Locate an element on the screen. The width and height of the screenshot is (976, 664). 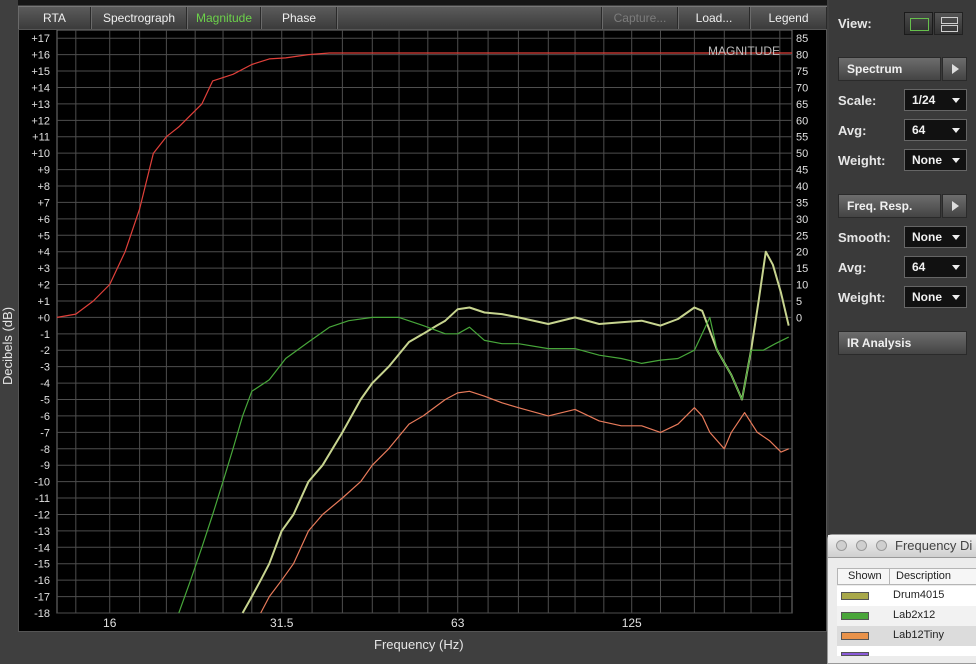
left-tick-label: -1 is located at coordinates (45, 335).